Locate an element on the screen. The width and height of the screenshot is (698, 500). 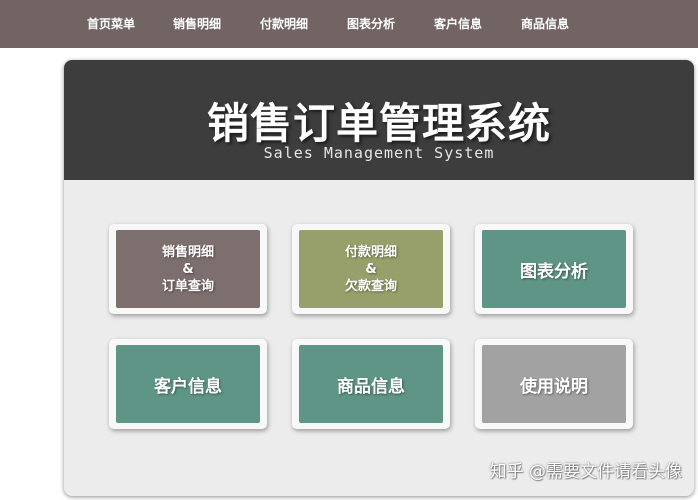
tile-label: 使用说明 is located at coordinates (554, 386).